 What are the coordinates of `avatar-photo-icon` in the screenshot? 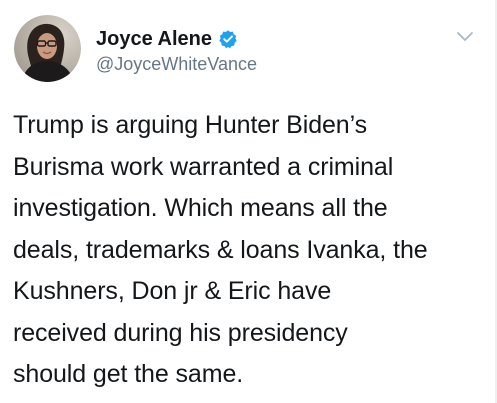 It's located at (47, 48).